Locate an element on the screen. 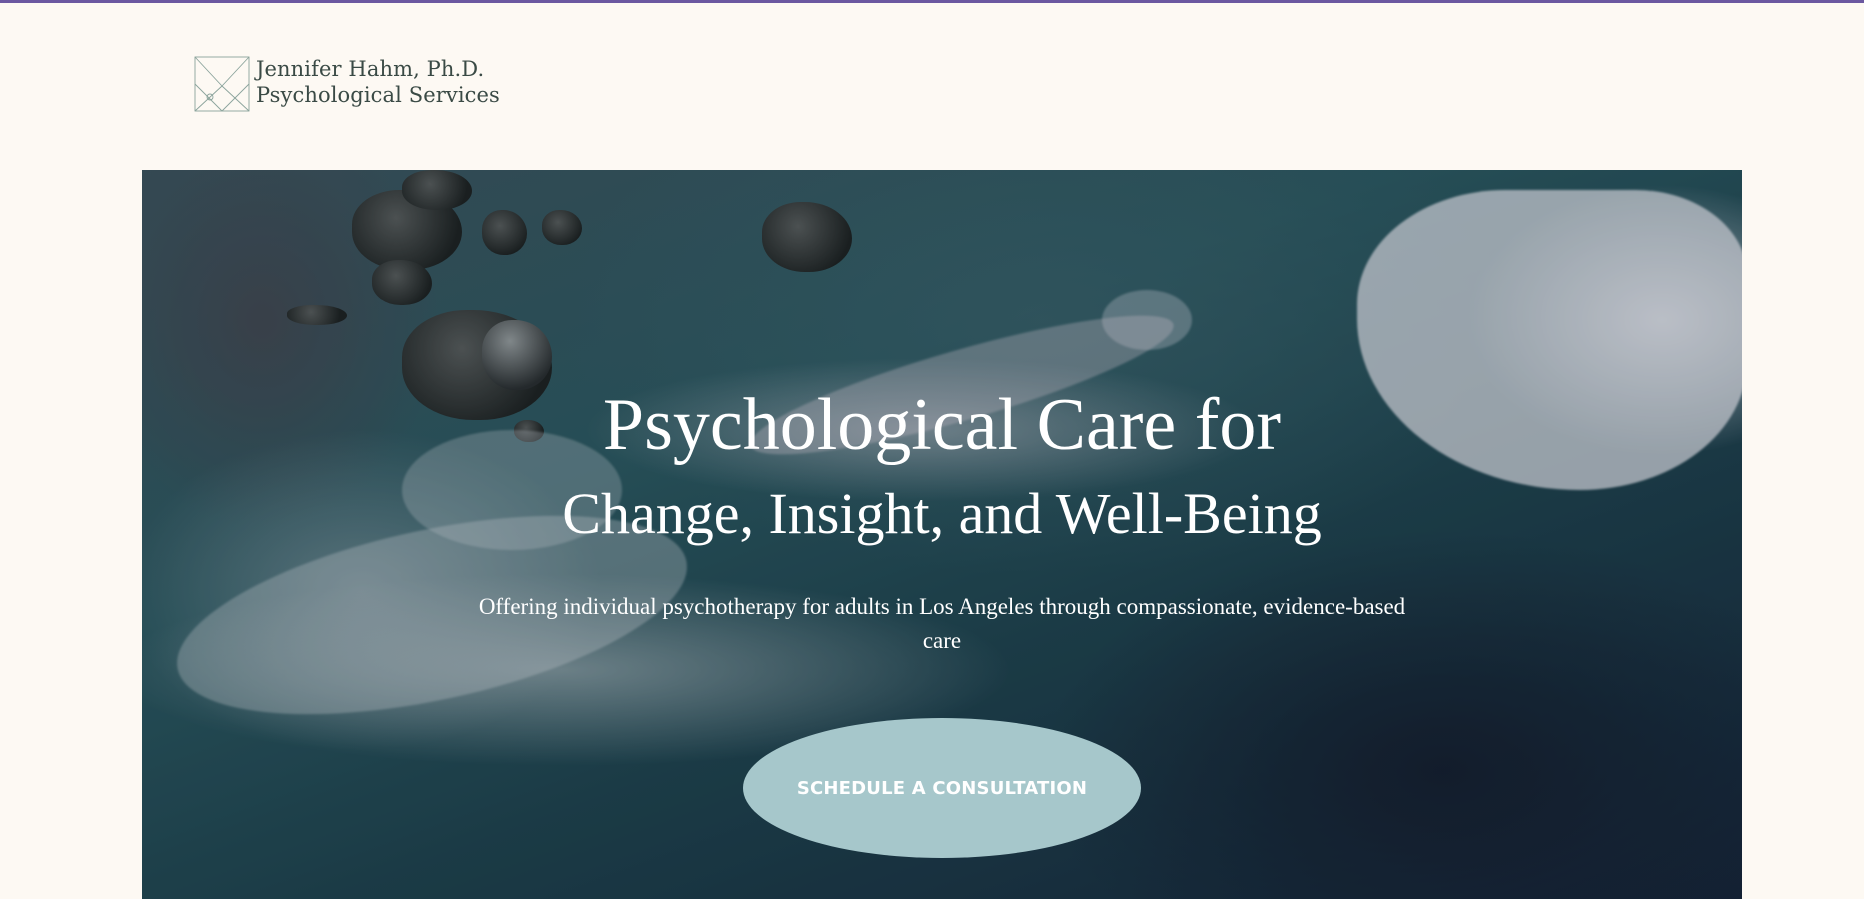  brand-name-line-2: Psychological Services is located at coordinates (378, 95).